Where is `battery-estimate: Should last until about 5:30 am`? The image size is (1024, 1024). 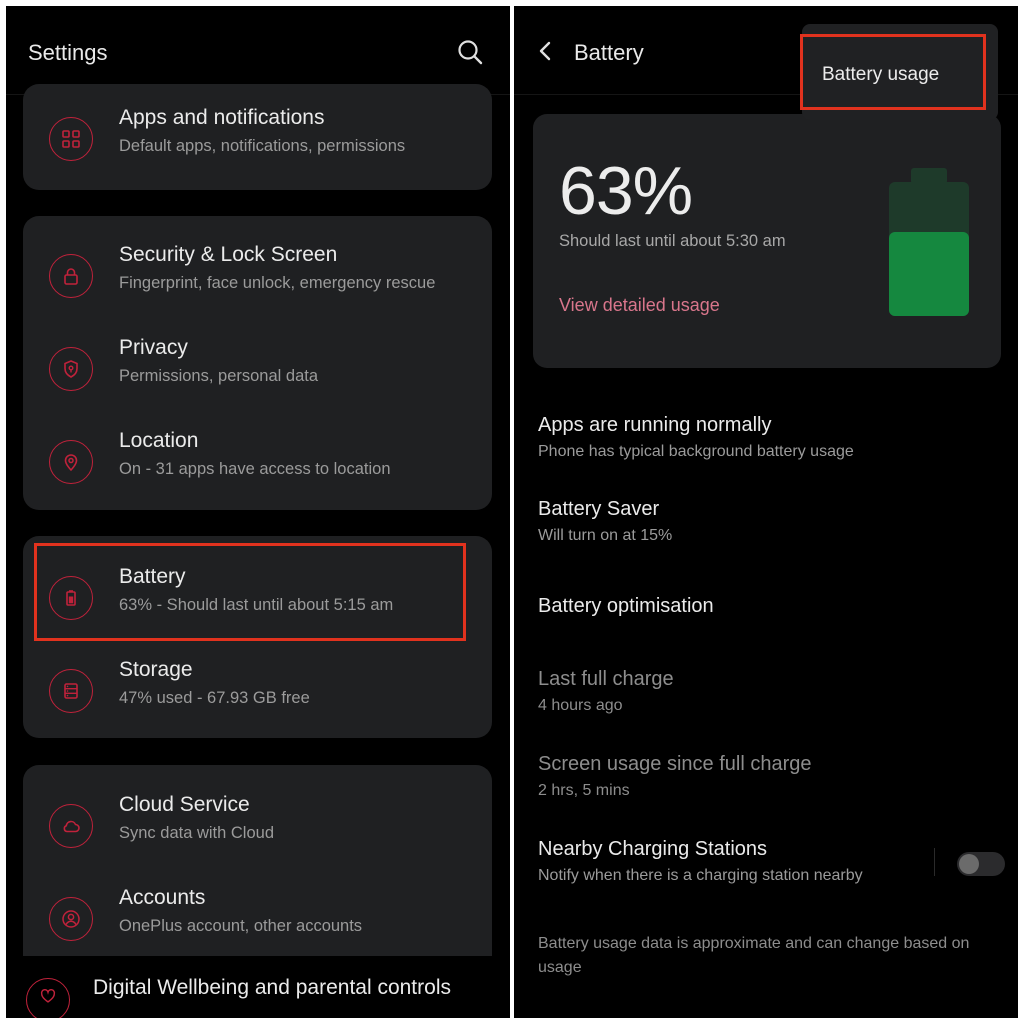 battery-estimate: Should last until about 5:30 am is located at coordinates (672, 241).